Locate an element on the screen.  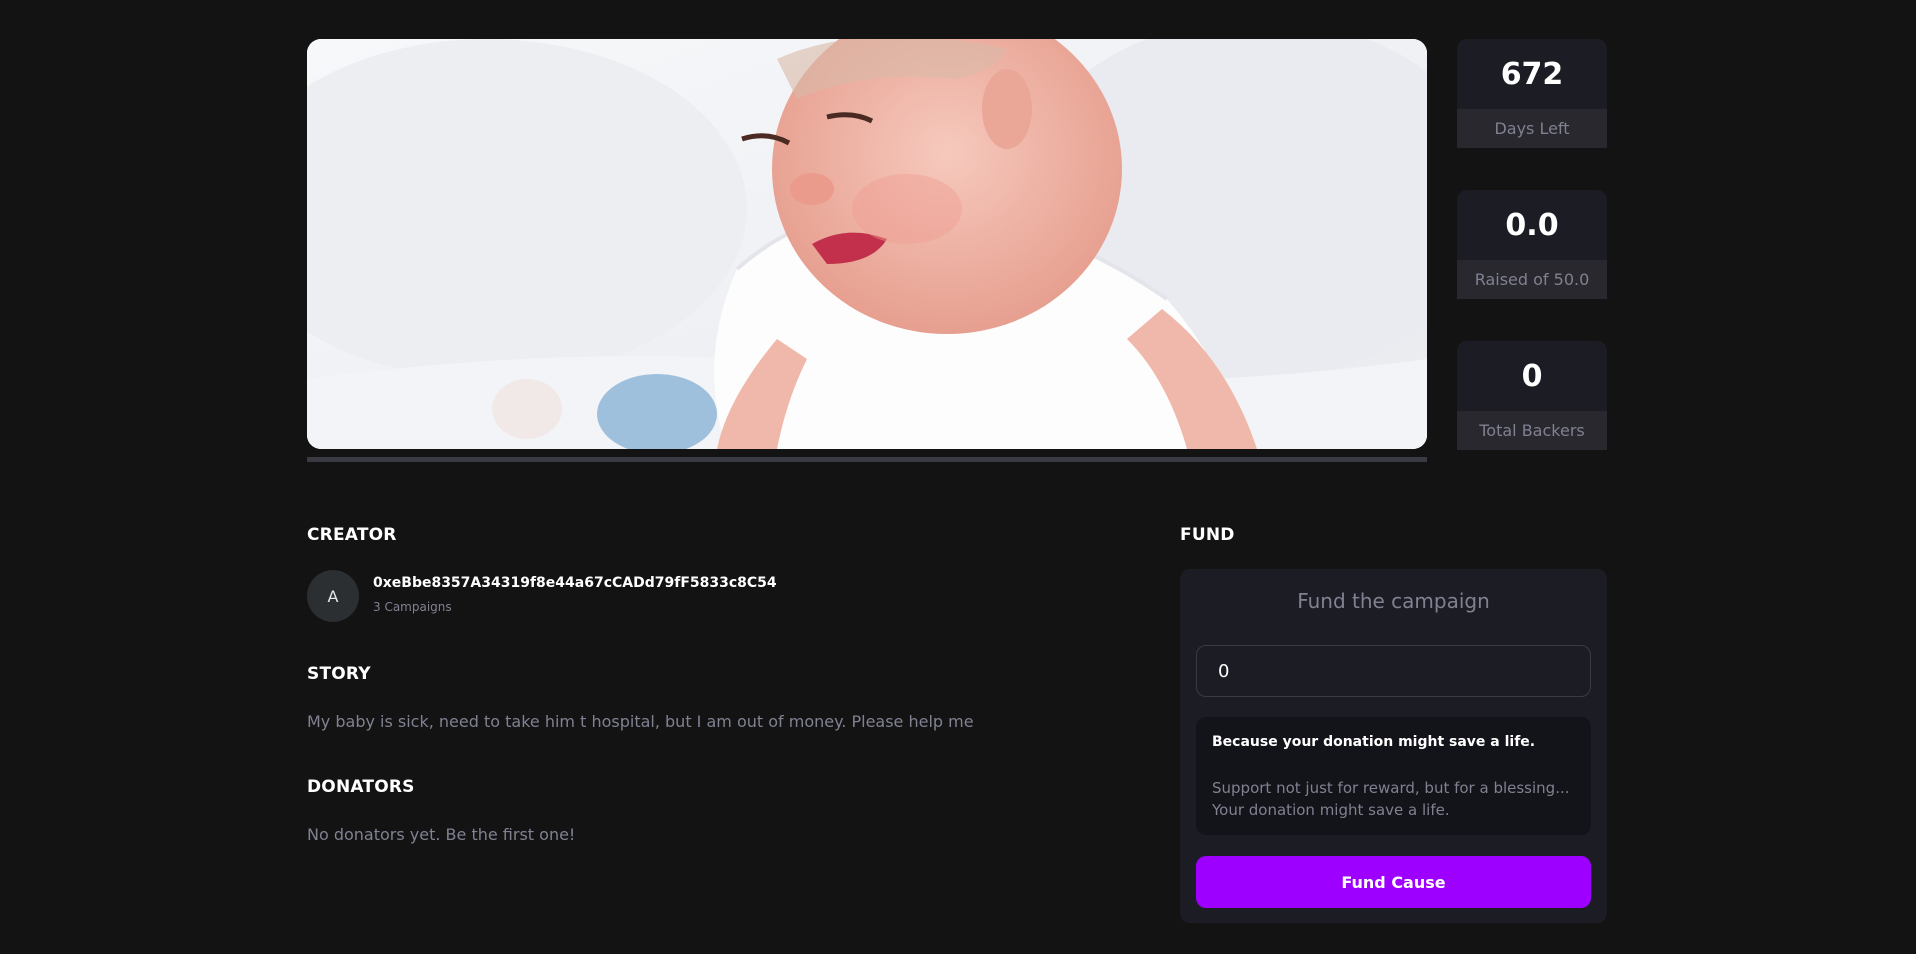
stat-label: Raised of 50.0 is located at coordinates (1532, 279).